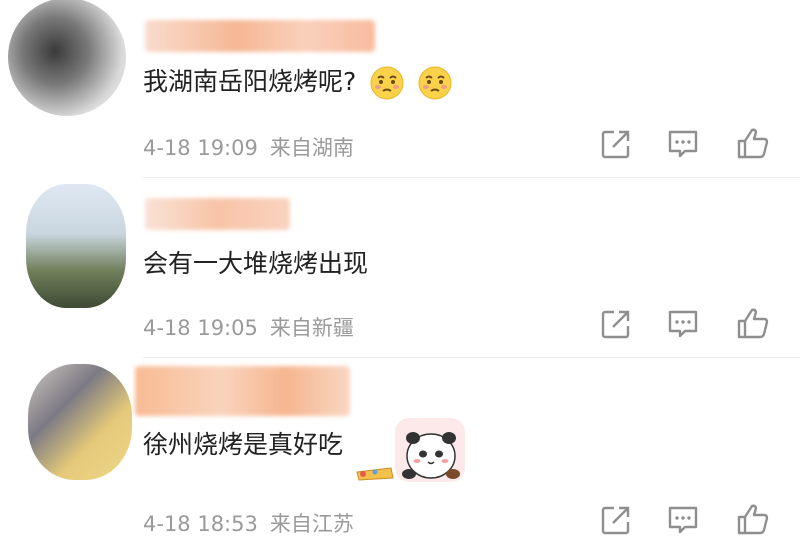  What do you see at coordinates (200, 524) in the screenshot?
I see `comment-time: 4-18 18:53` at bounding box center [200, 524].